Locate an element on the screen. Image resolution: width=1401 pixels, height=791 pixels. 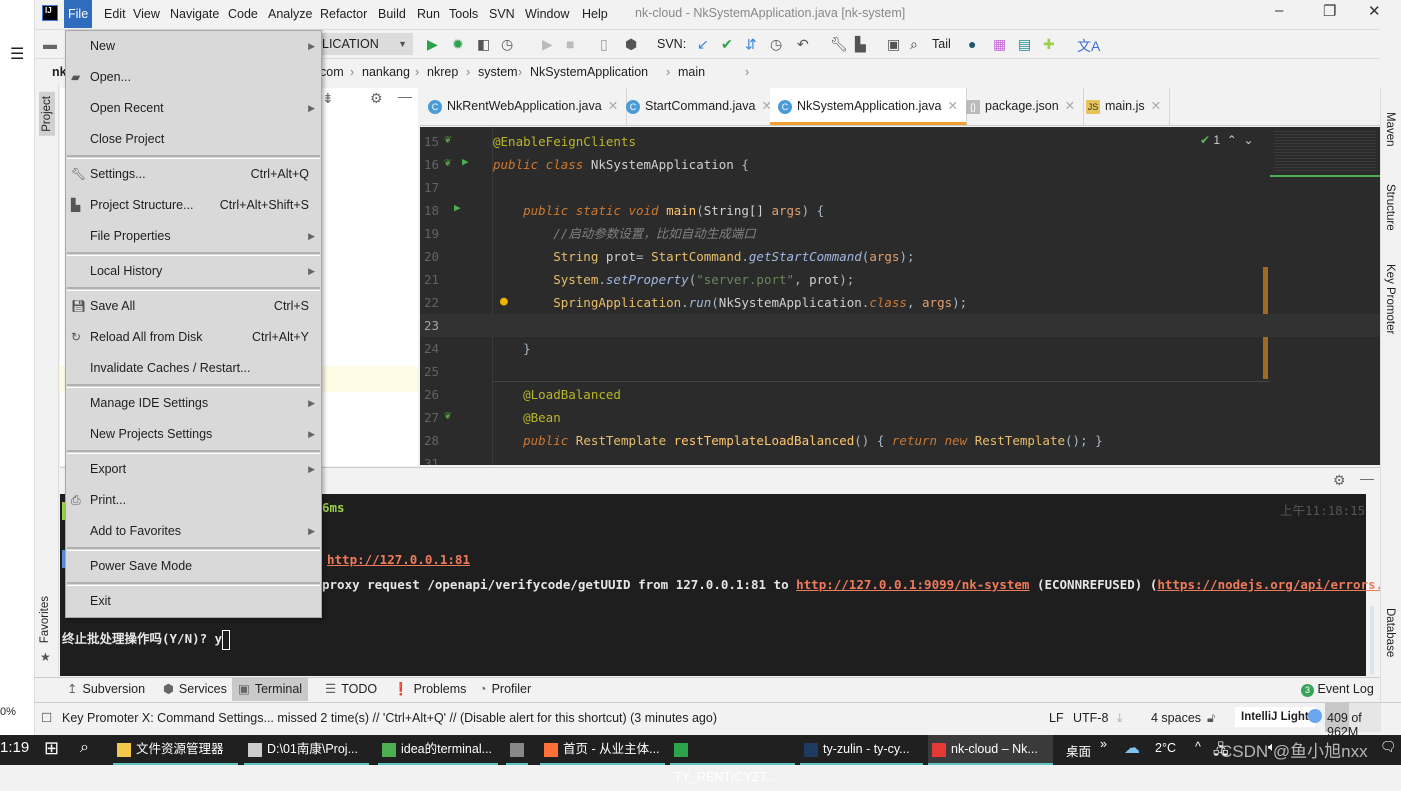
hamburger-icon: ☰ is located at coordinates (17, 54).